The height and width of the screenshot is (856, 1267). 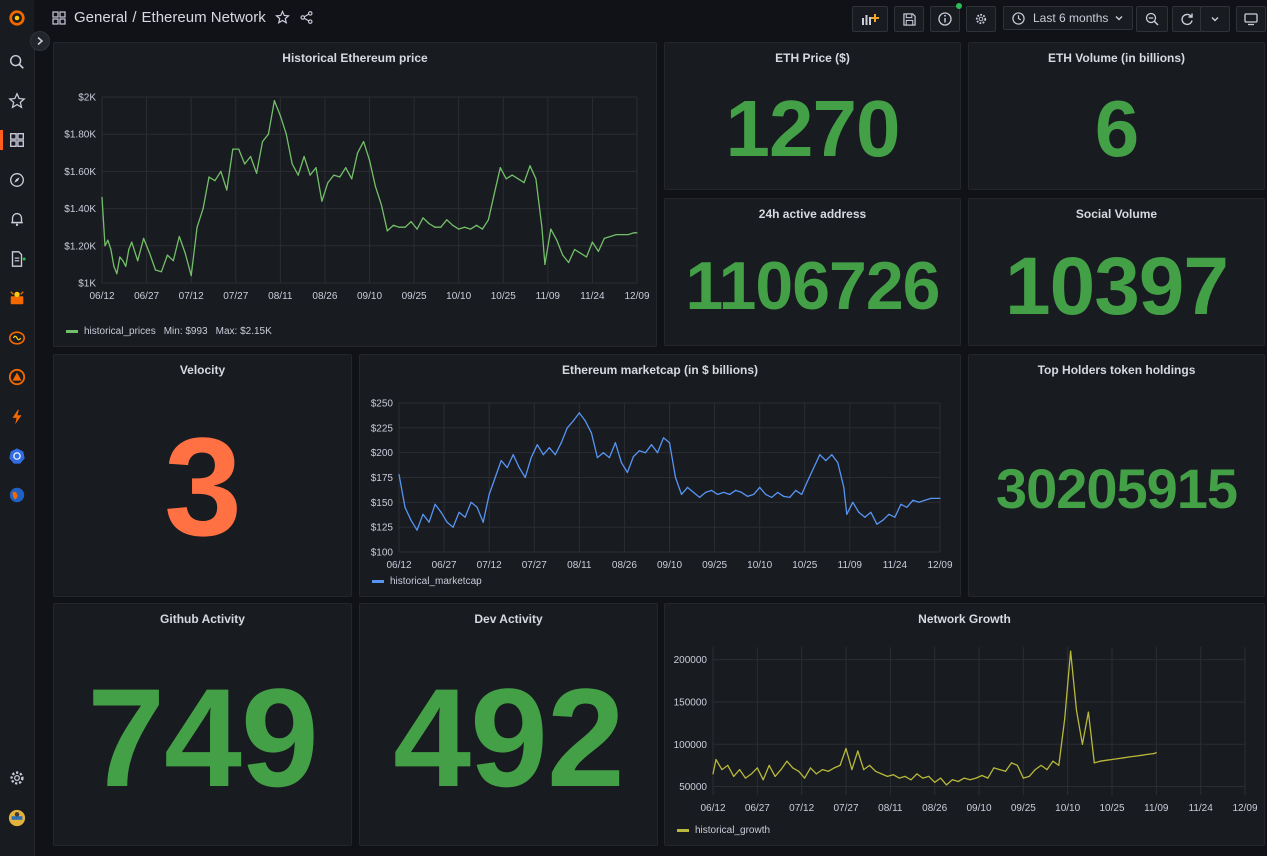 What do you see at coordinates (804, 565) in the screenshot?
I see `x-tick-label: 10/25` at bounding box center [804, 565].